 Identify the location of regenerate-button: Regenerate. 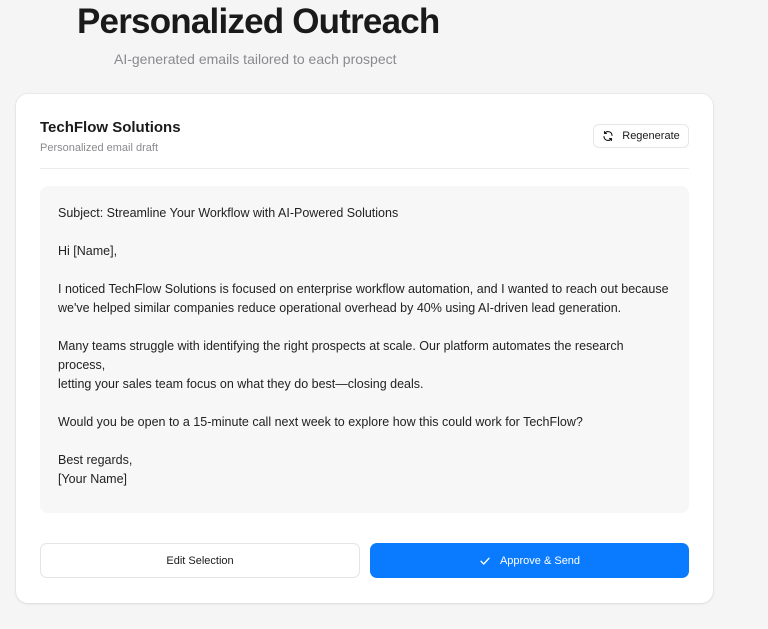
(641, 136).